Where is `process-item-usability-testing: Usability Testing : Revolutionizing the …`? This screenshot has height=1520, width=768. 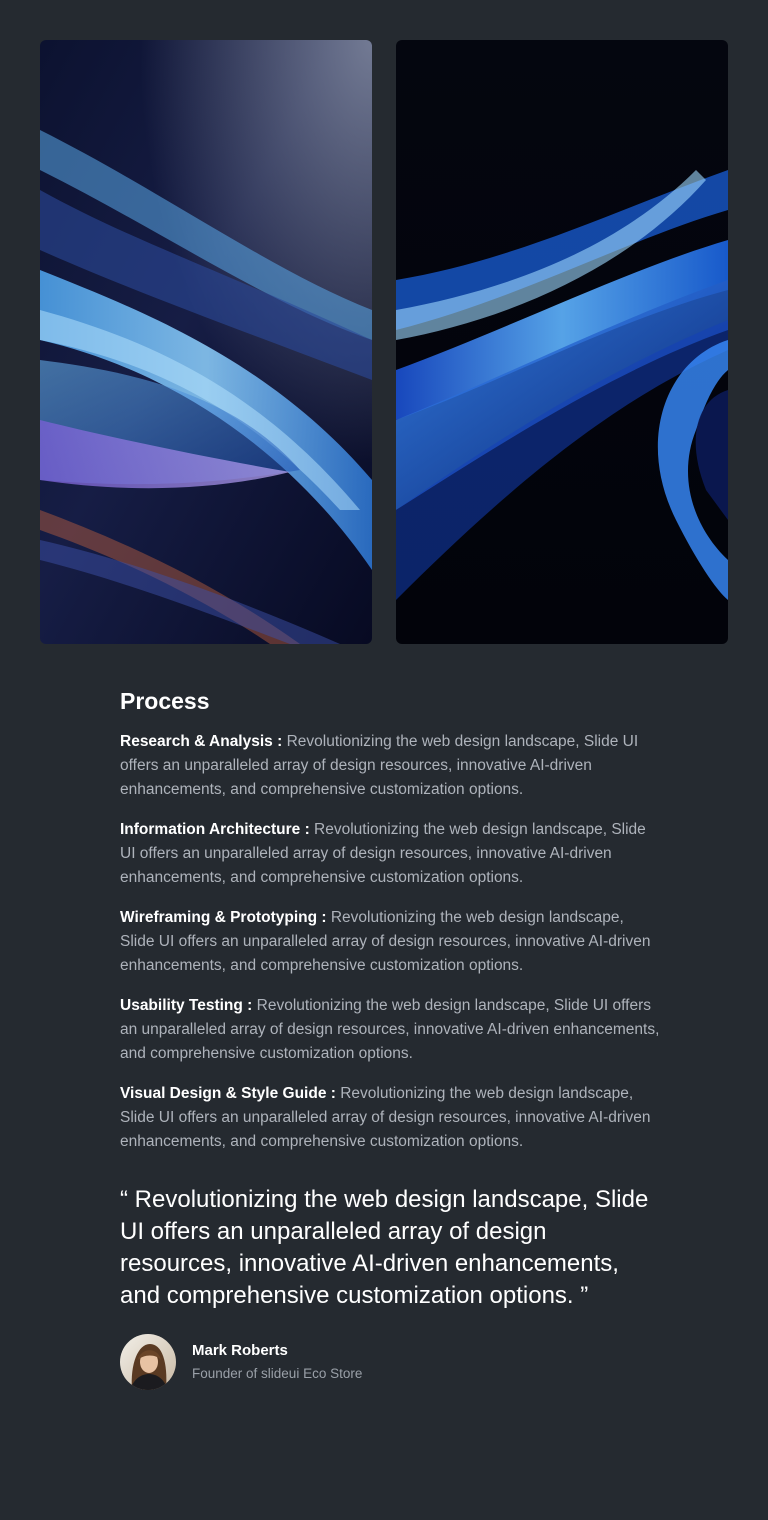 process-item-usability-testing: Usability Testing : Revolutionizing the … is located at coordinates (390, 1030).